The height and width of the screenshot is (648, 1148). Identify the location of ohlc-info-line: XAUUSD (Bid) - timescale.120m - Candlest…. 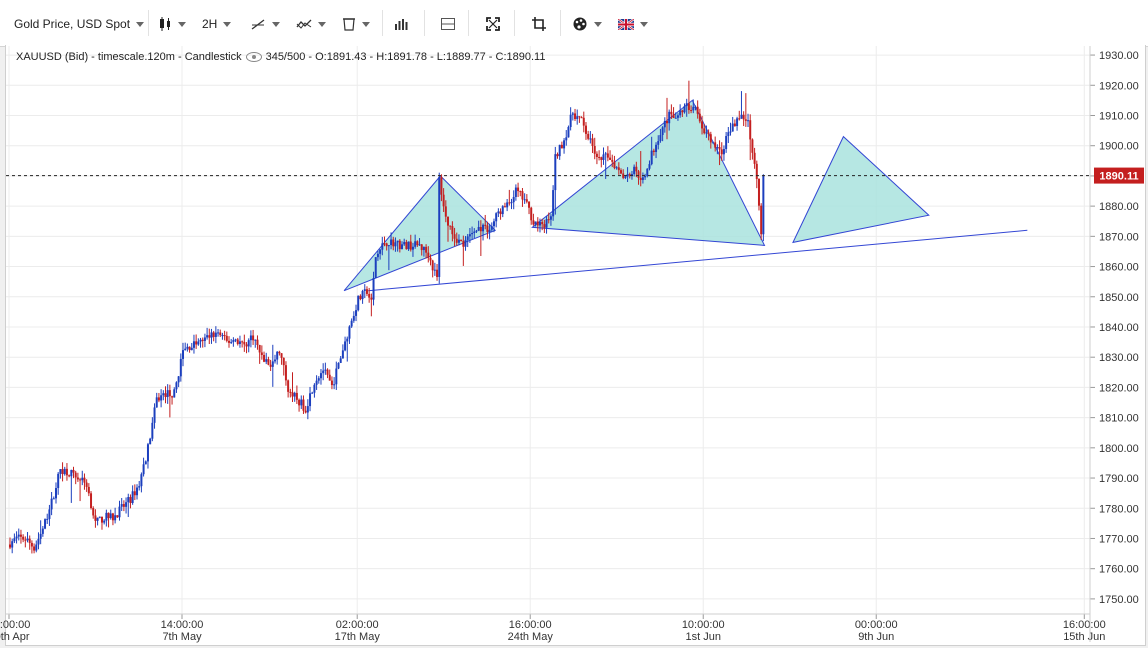
(280, 57).